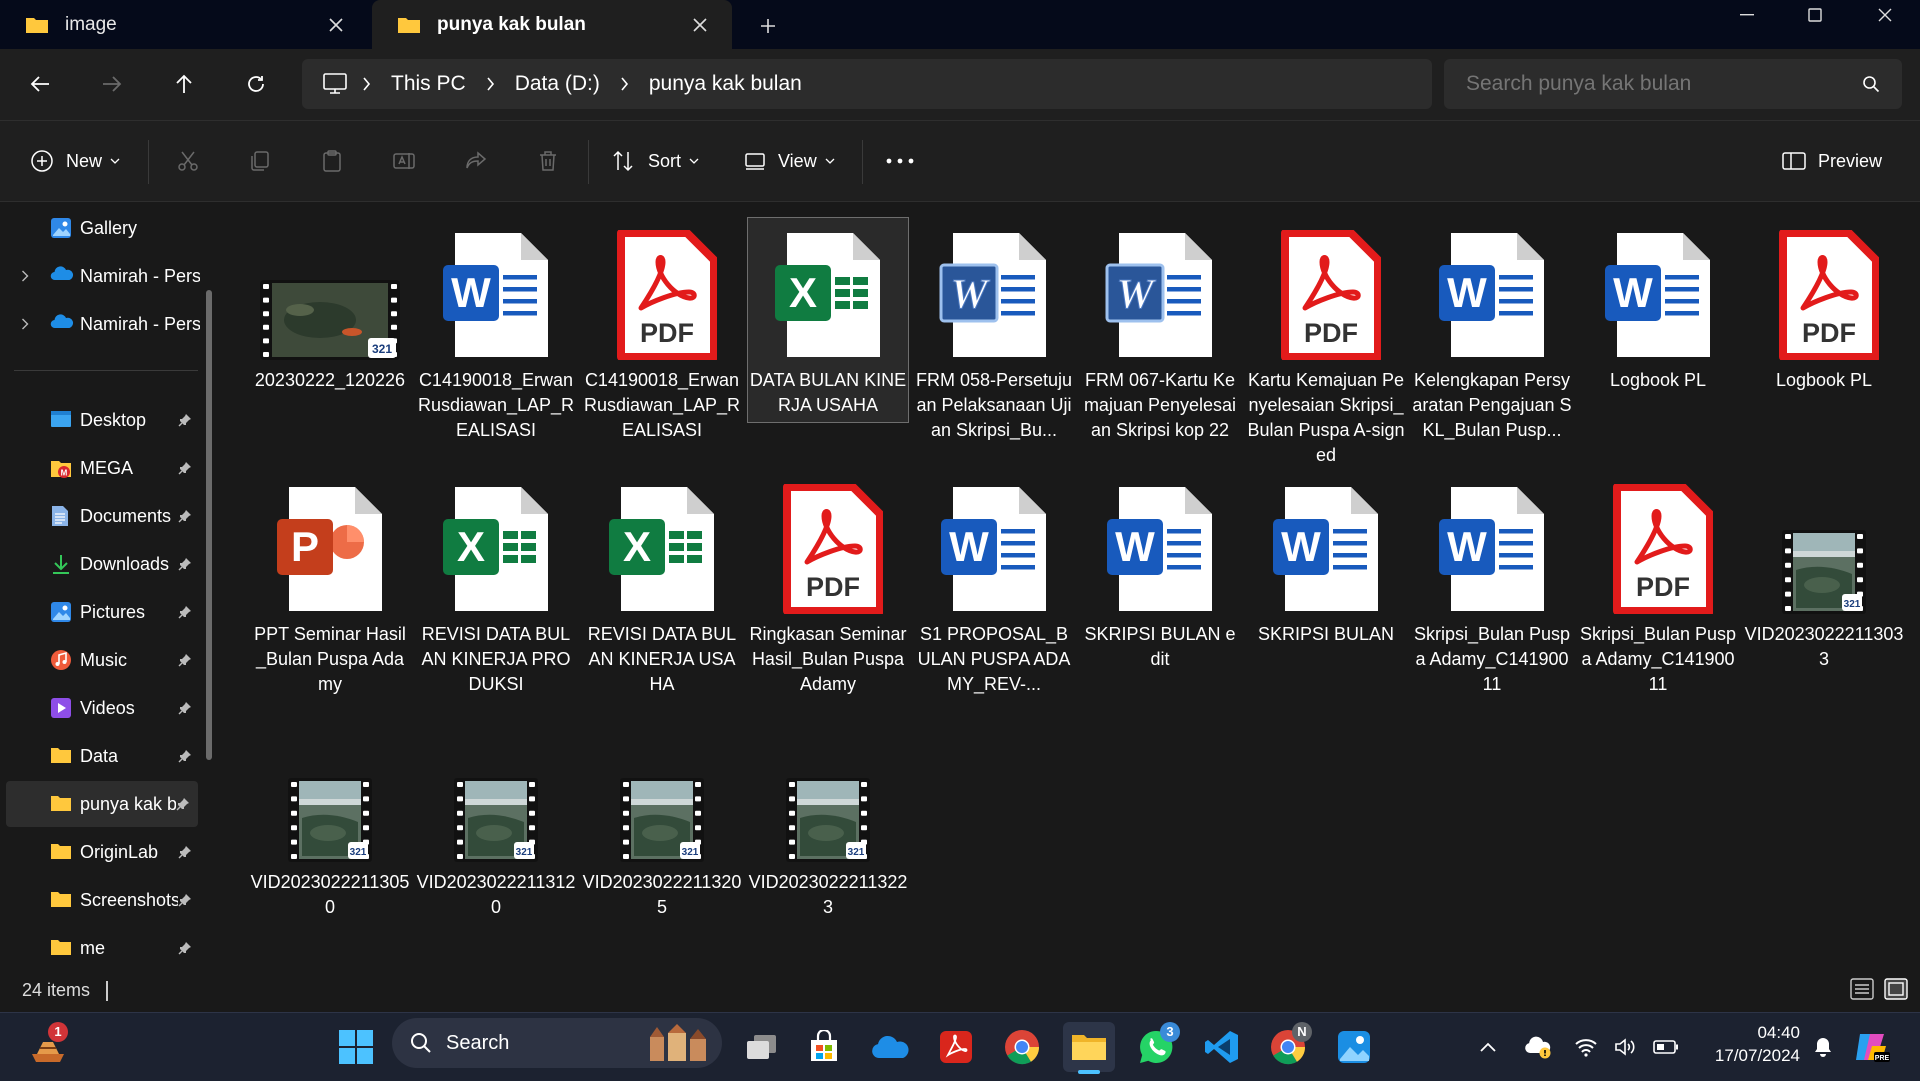 The image size is (1920, 1081). What do you see at coordinates (1222, 1047) in the screenshot?
I see `vscode-button` at bounding box center [1222, 1047].